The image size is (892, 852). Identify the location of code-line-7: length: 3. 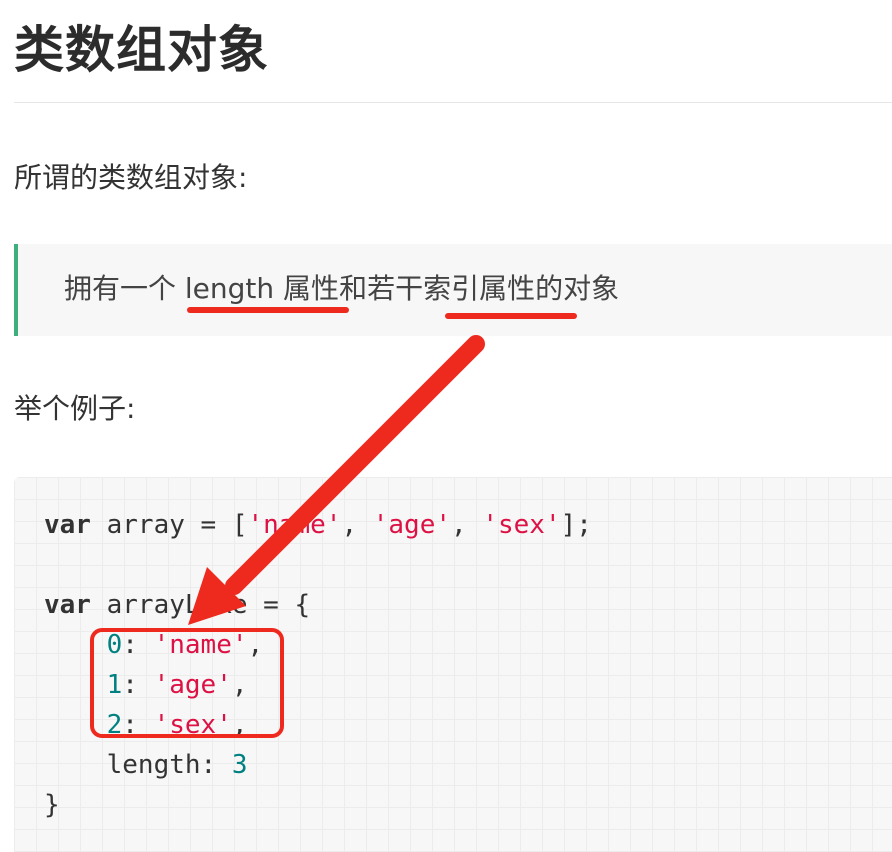
(177, 765).